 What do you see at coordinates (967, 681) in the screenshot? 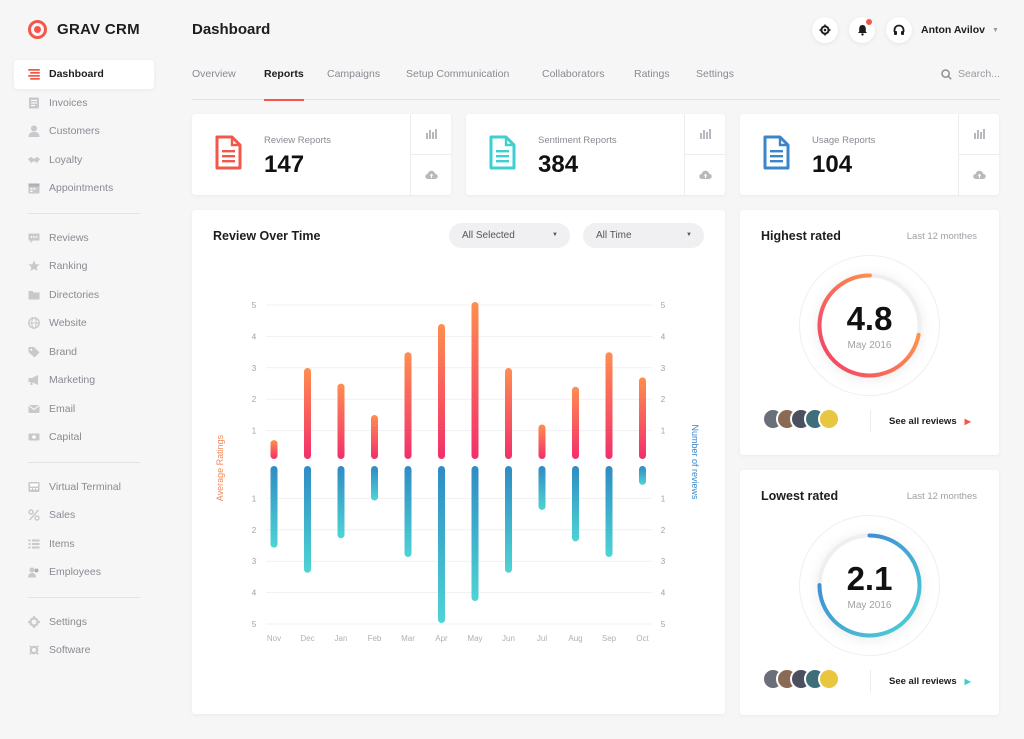
I see `arrow-right-icon: ▶` at bounding box center [967, 681].